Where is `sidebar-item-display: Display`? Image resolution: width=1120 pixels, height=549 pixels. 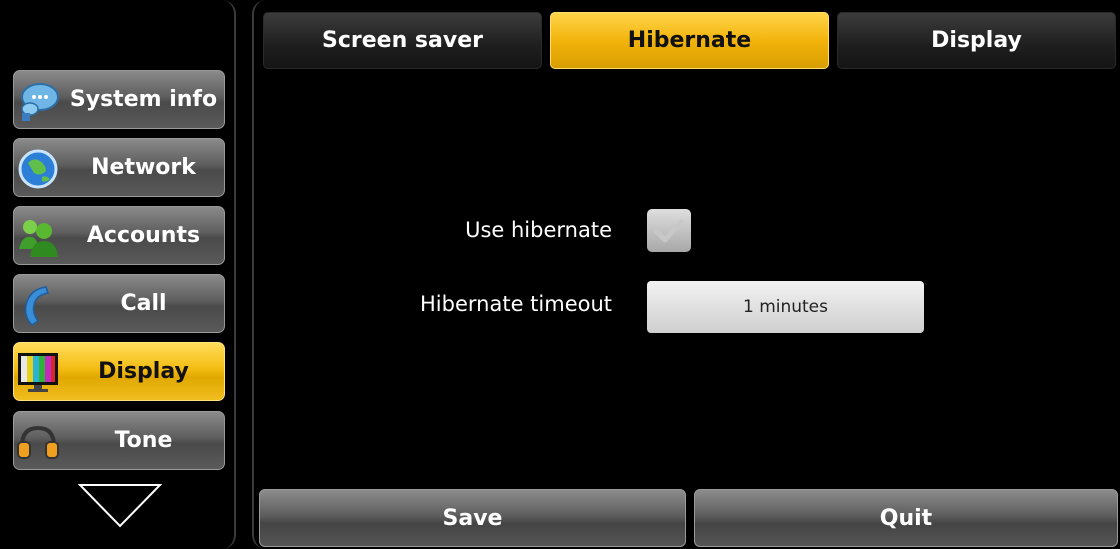 sidebar-item-display: Display is located at coordinates (119, 371).